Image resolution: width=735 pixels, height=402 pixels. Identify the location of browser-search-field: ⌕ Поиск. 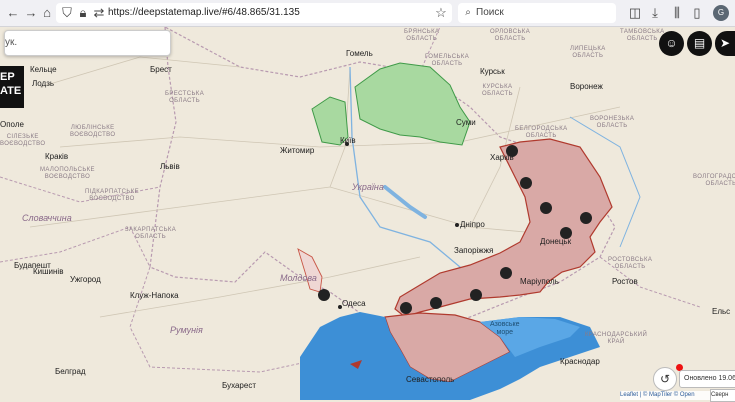
(537, 13).